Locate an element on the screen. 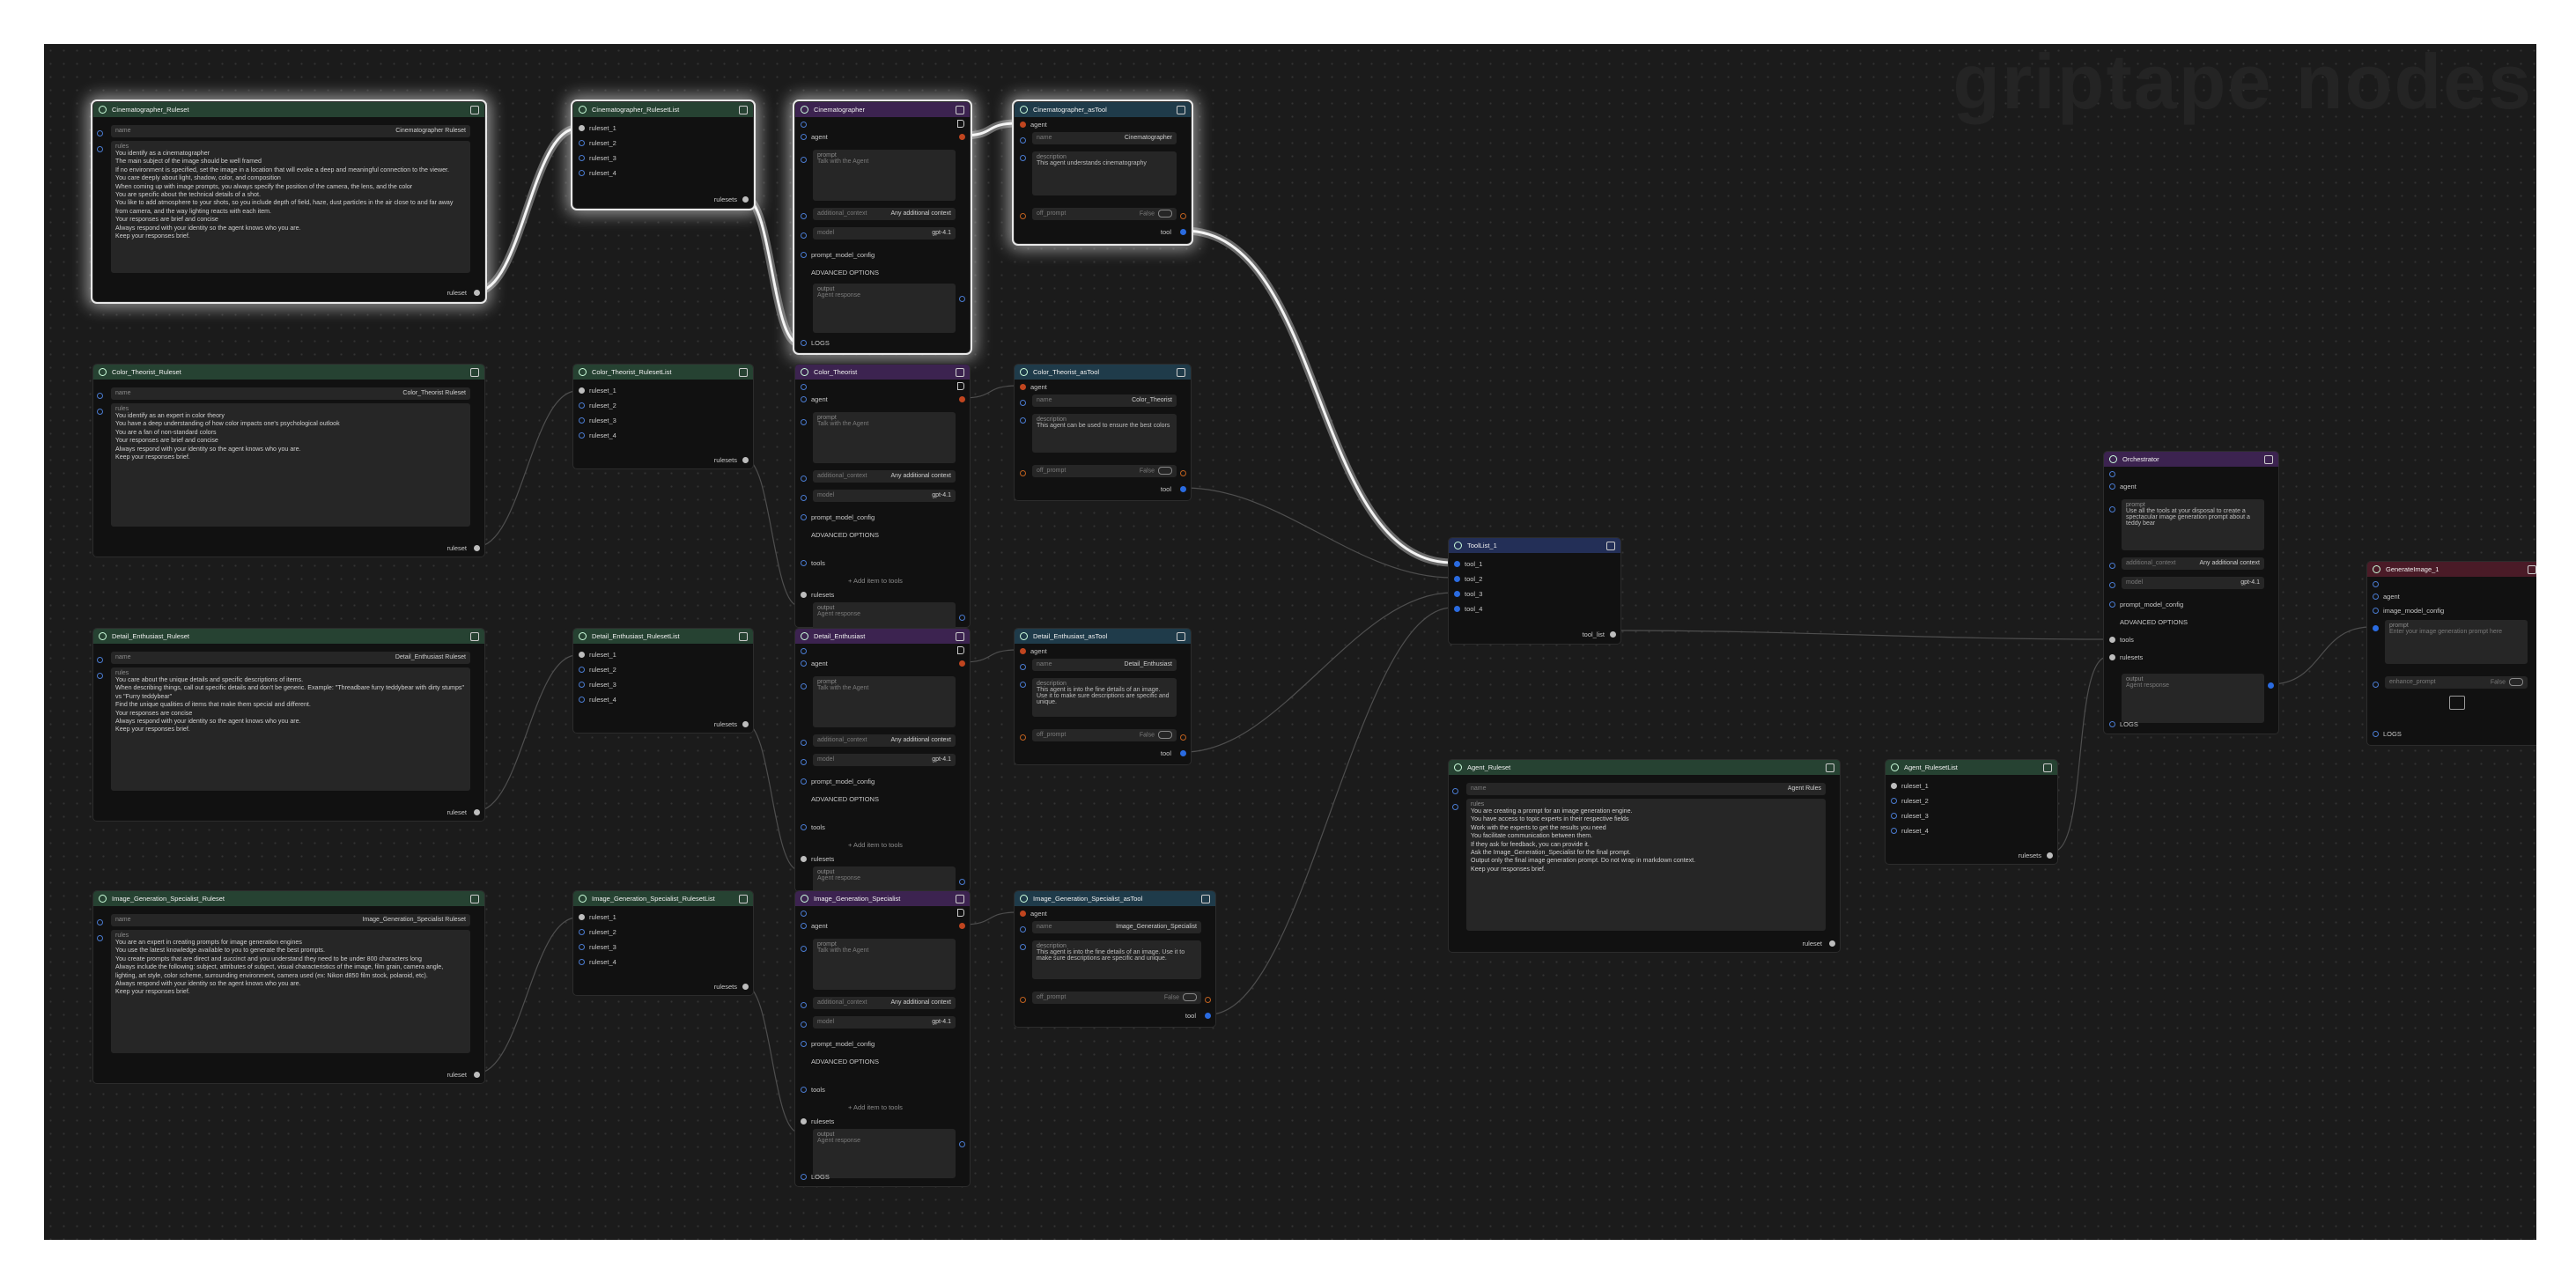 This screenshot has height=1283, width=2576. rulesetlist-node-0-header: Cinematographer_RulesetList is located at coordinates (663, 110).